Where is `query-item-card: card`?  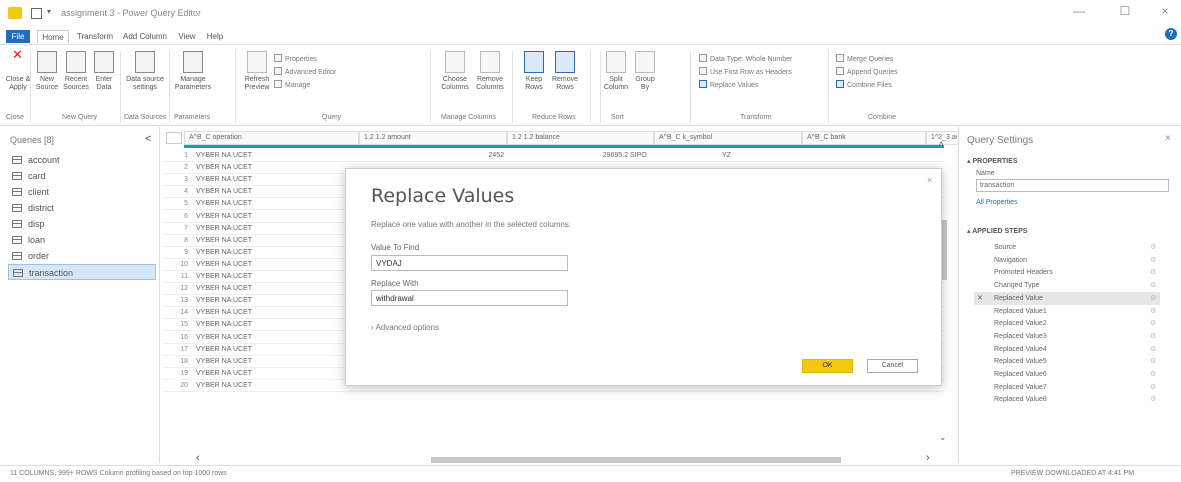 query-item-card: card is located at coordinates (82, 176).